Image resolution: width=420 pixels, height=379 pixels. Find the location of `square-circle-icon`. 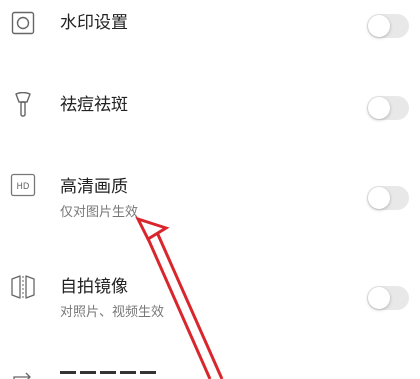

square-circle-icon is located at coordinates (23, 23).